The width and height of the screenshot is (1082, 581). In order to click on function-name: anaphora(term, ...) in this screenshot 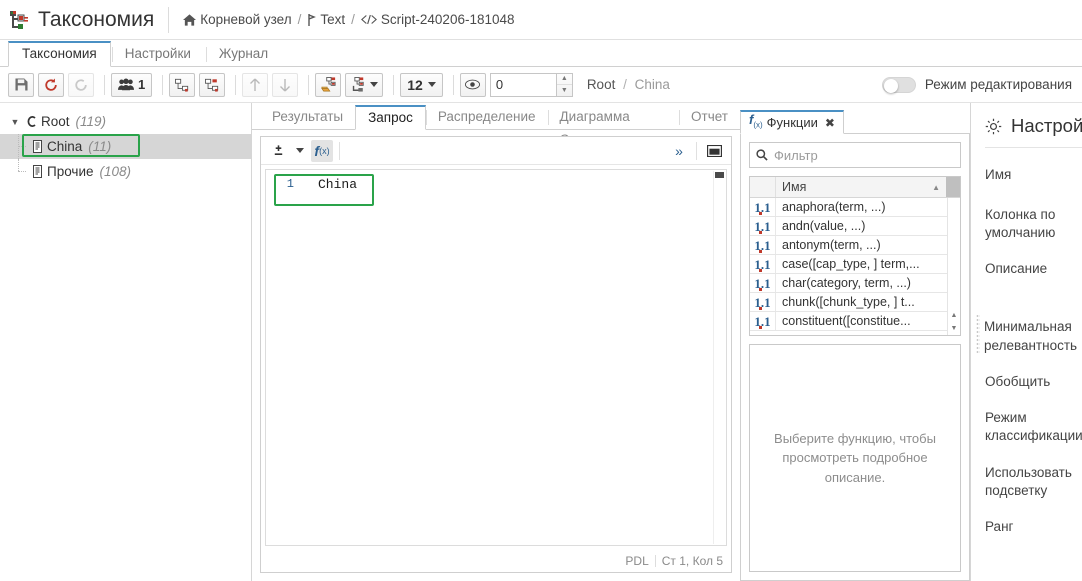, I will do `click(834, 207)`.